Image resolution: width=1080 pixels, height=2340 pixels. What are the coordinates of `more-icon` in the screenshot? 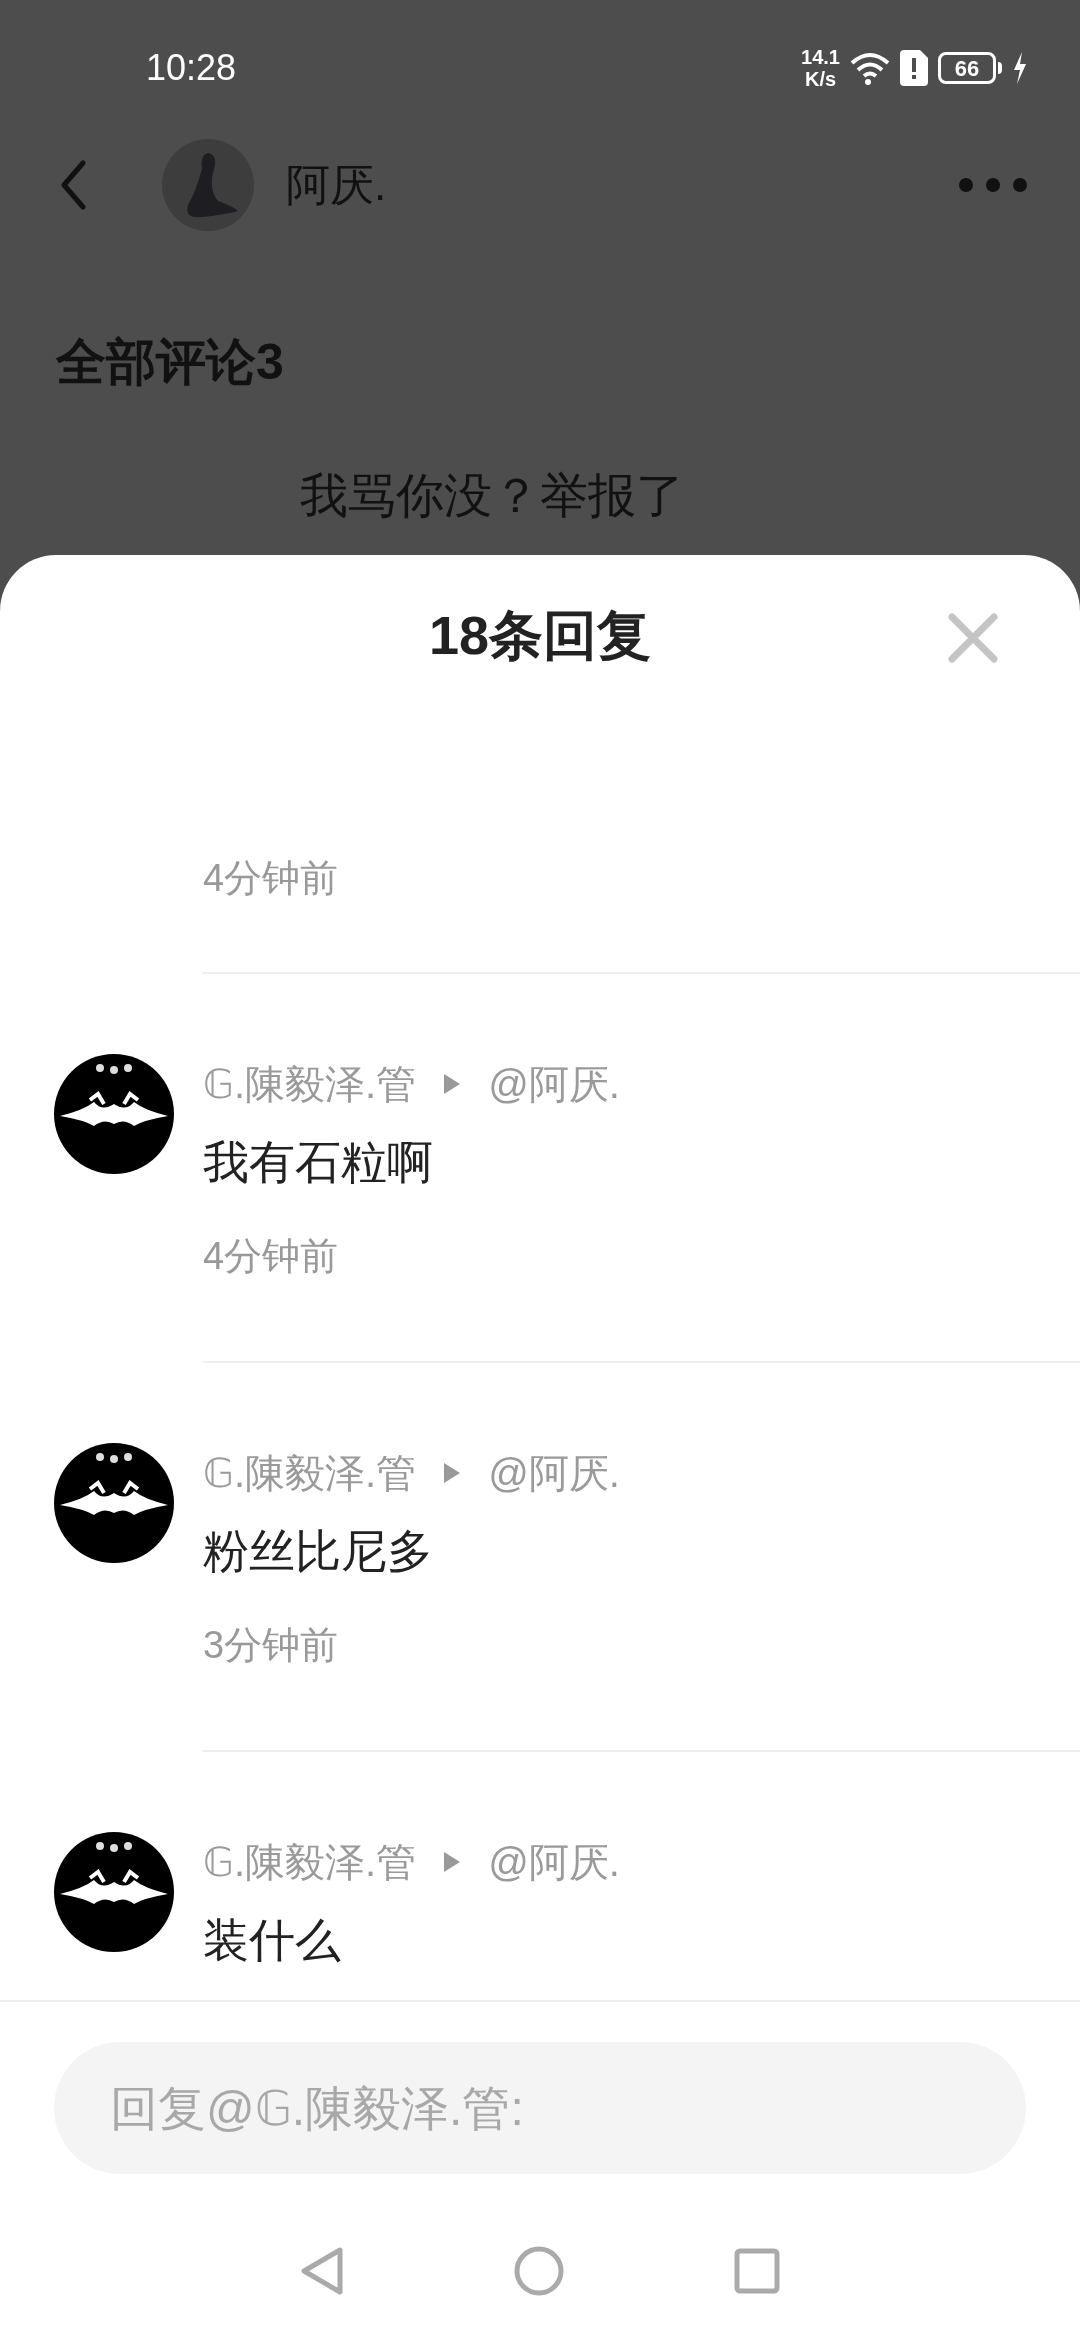 It's located at (993, 185).